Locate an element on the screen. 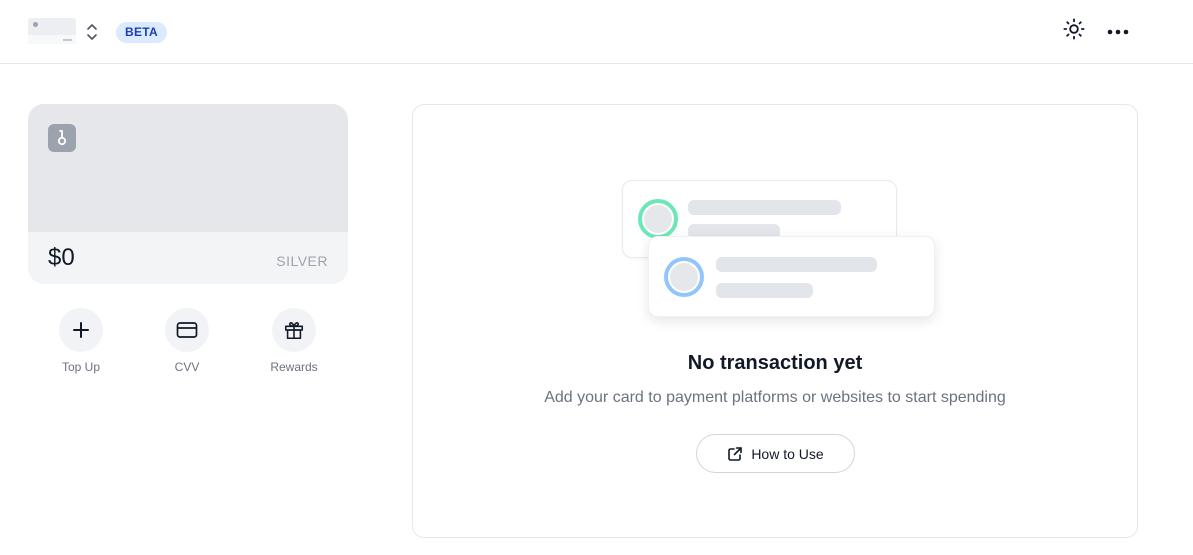 The image size is (1193, 555). credit-card-icon is located at coordinates (187, 330).